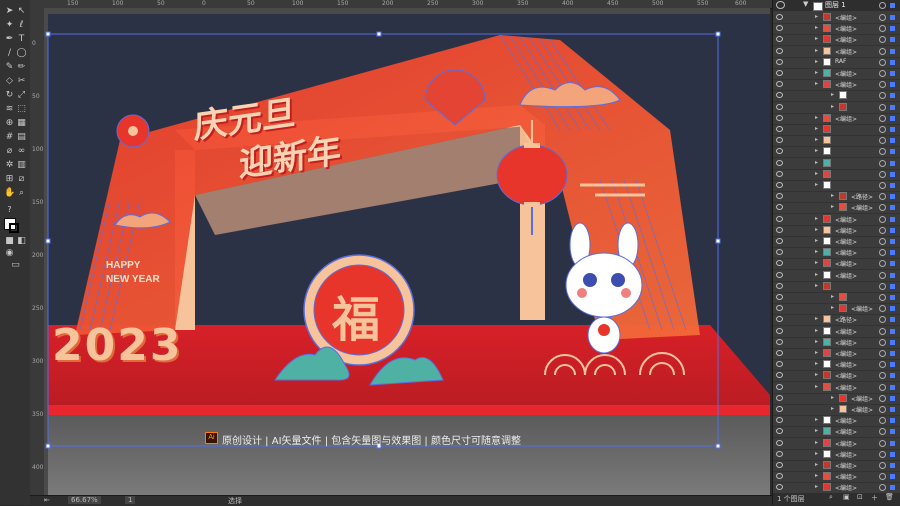  Describe the element at coordinates (846, 319) in the screenshot. I see `layer-name: <路径>` at that location.